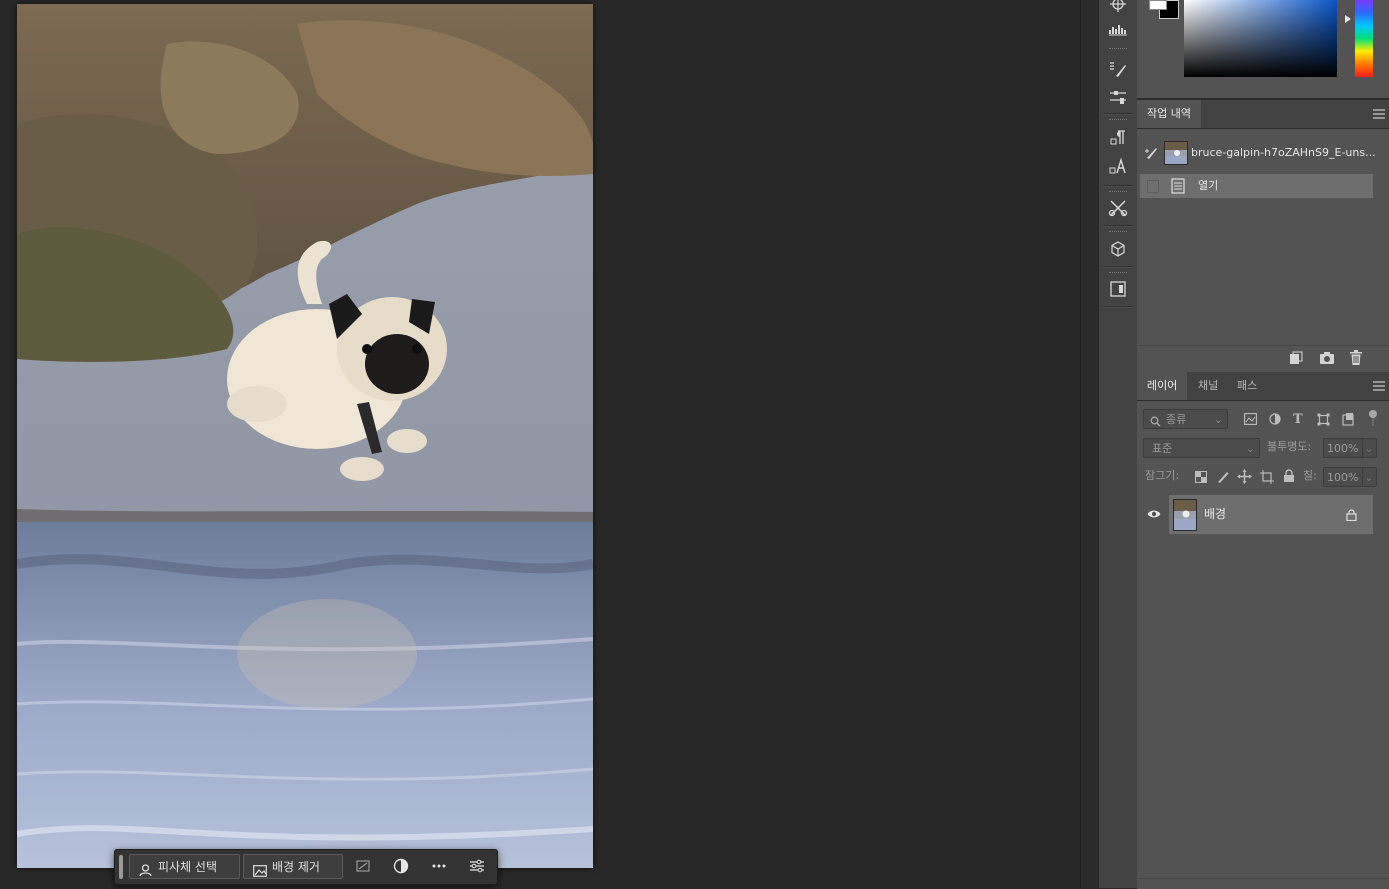 The image size is (1389, 889). Describe the element at coordinates (1223, 478) in the screenshot. I see `lock-image-pixels-icon` at that location.